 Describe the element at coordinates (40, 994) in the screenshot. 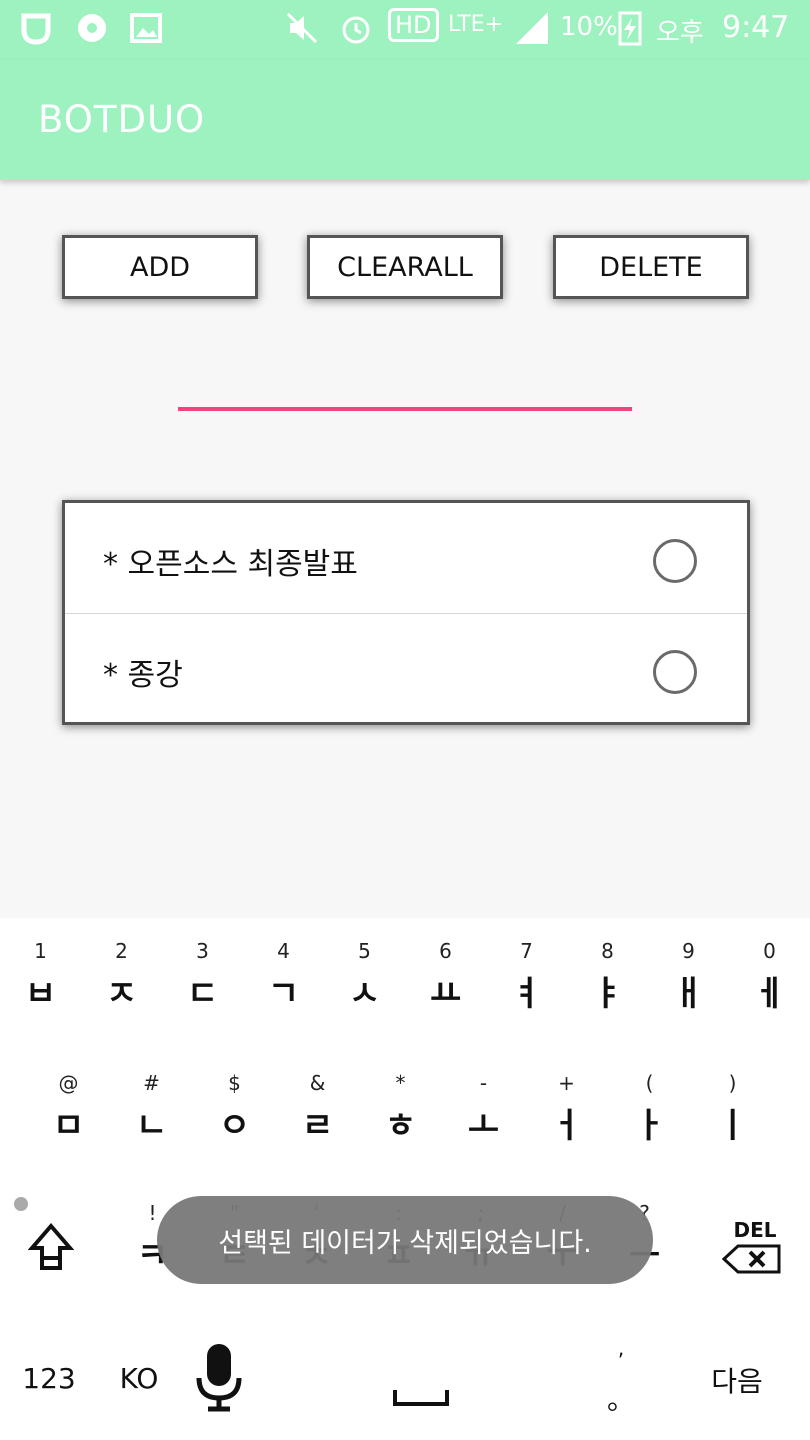

I see `key-label: ㅂ` at that location.